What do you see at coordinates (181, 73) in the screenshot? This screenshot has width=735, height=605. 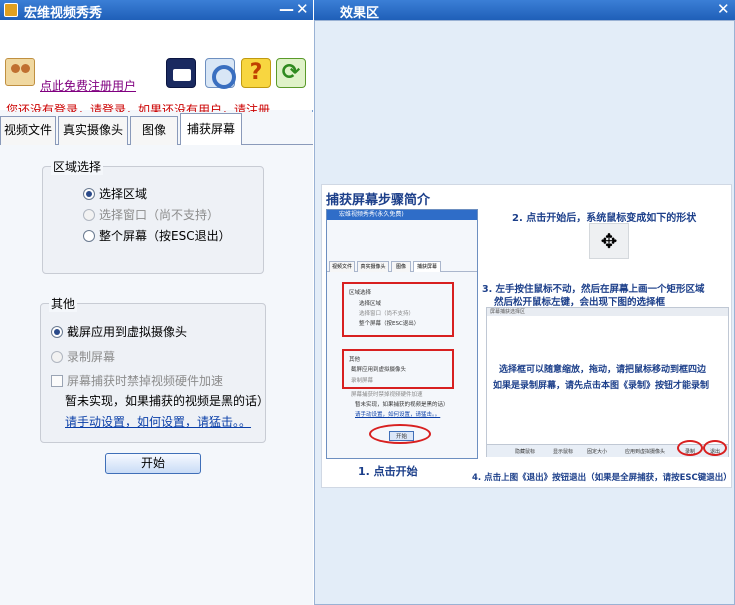 I see `clapper-camera-icon` at bounding box center [181, 73].